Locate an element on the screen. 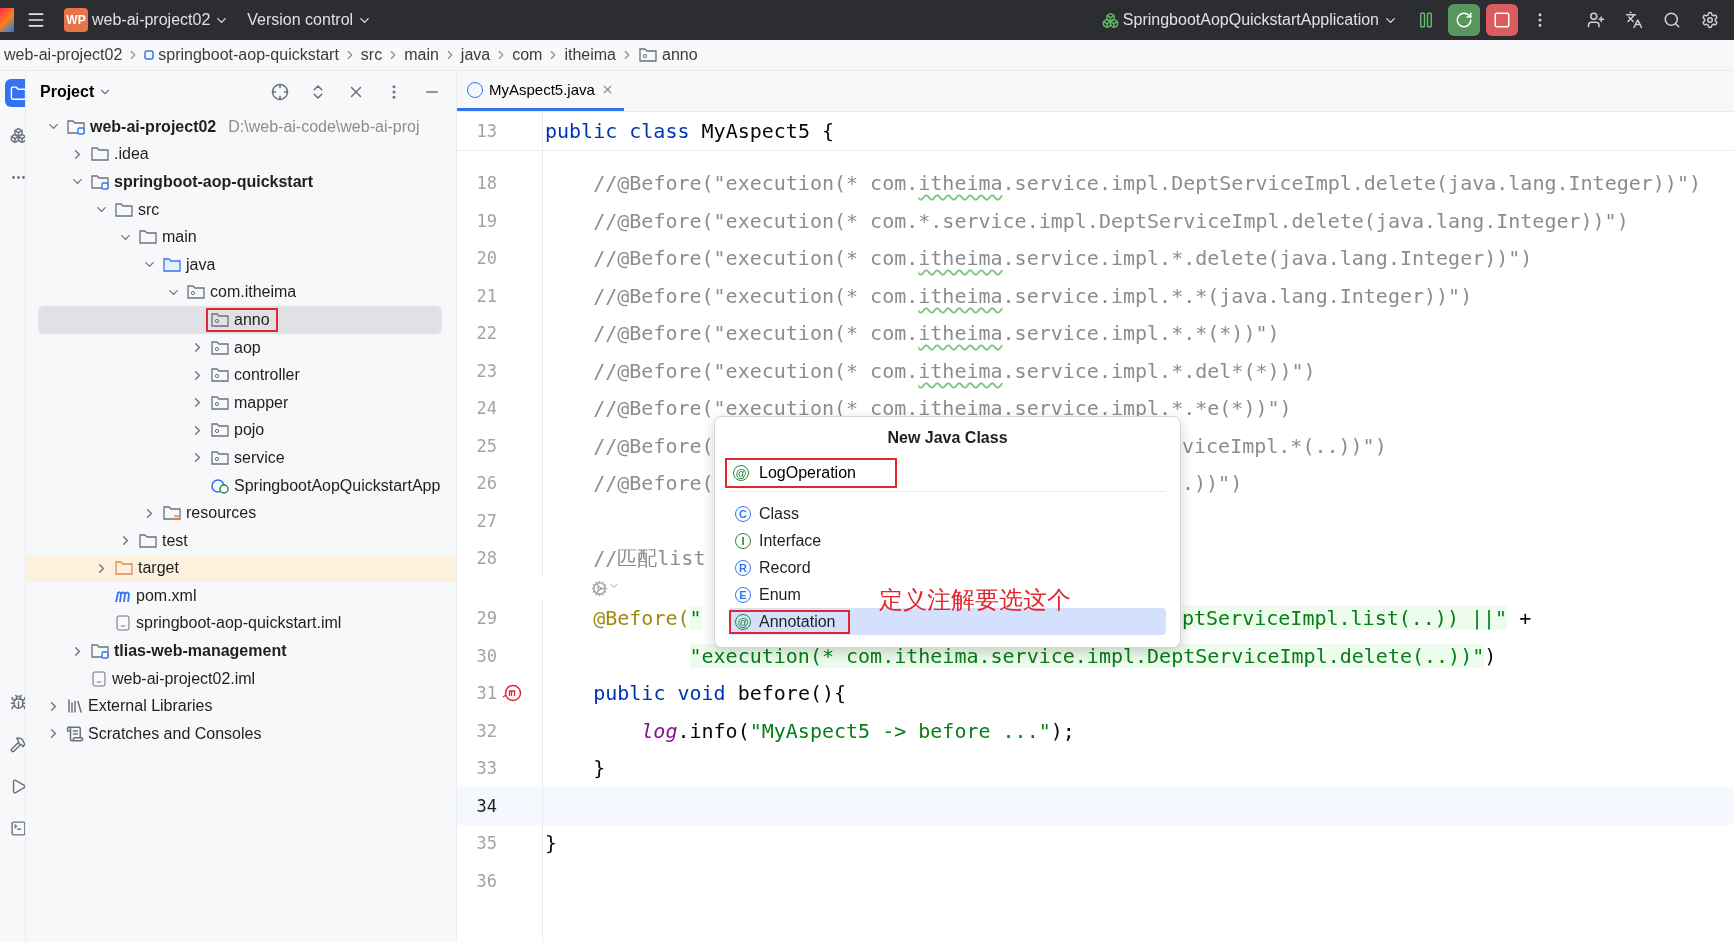 The height and width of the screenshot is (942, 1734). tree-item-label: resources is located at coordinates (221, 513).